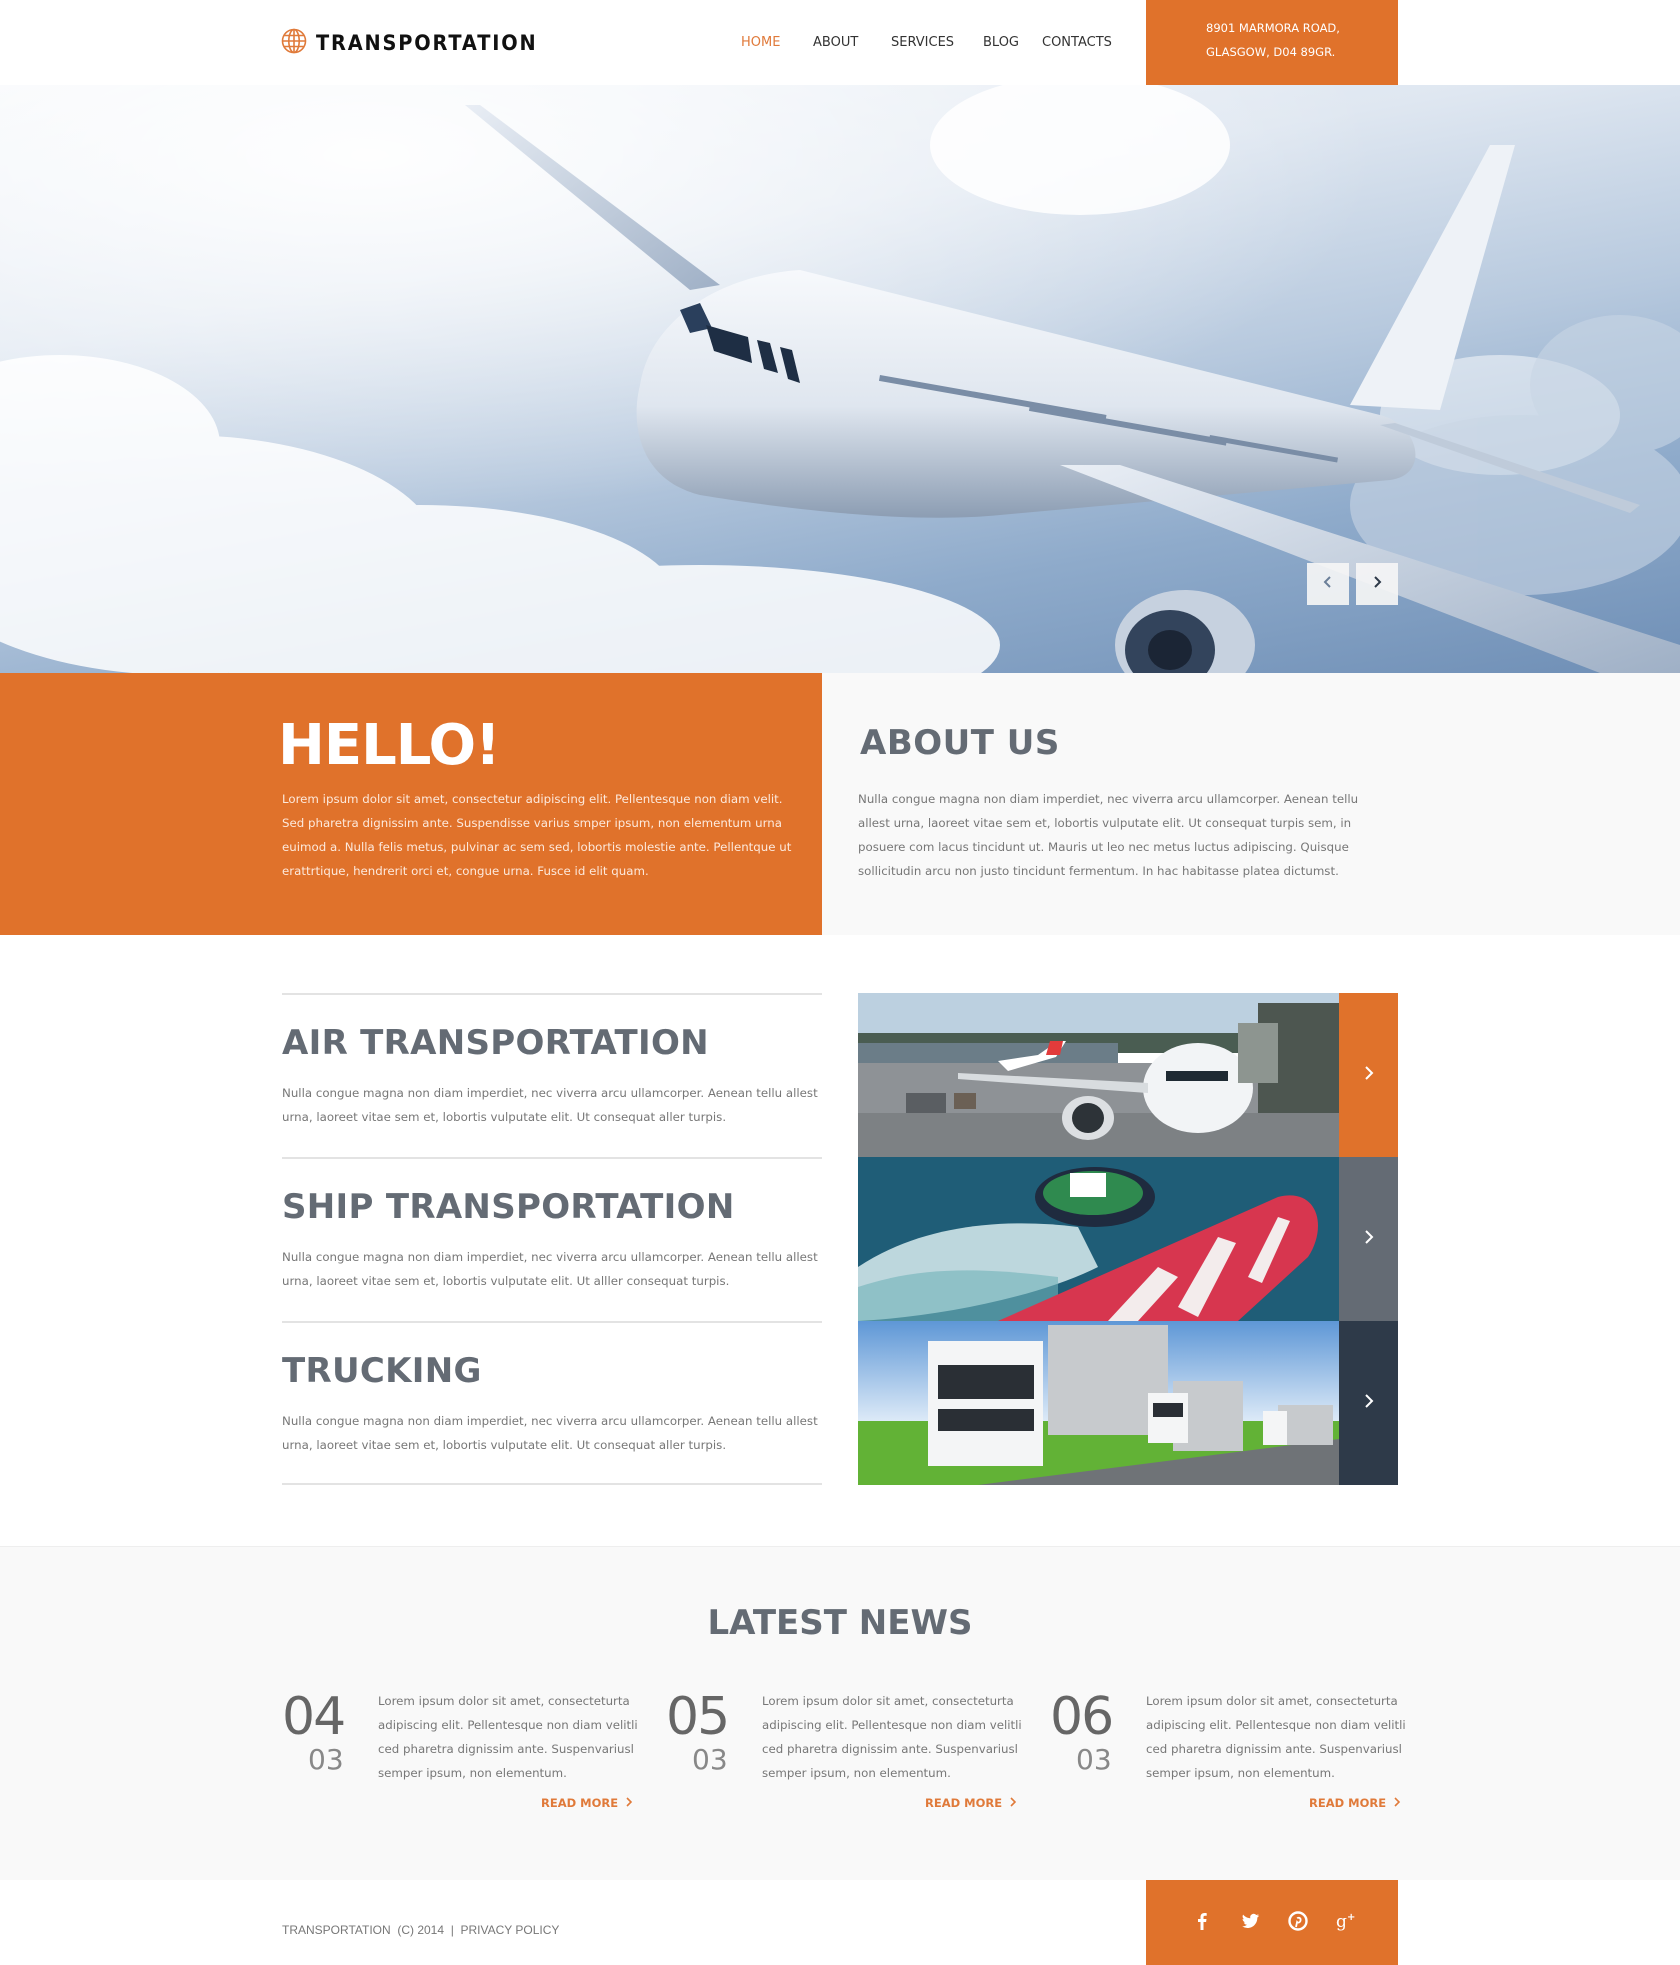  Describe the element at coordinates (314, 1717) in the screenshot. I see `news-day: 04` at that location.